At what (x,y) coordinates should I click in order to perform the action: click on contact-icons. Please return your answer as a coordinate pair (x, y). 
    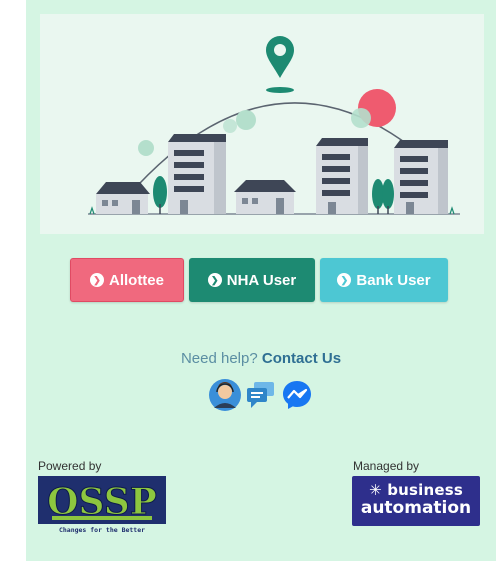
    Looking at the image, I should click on (261, 395).